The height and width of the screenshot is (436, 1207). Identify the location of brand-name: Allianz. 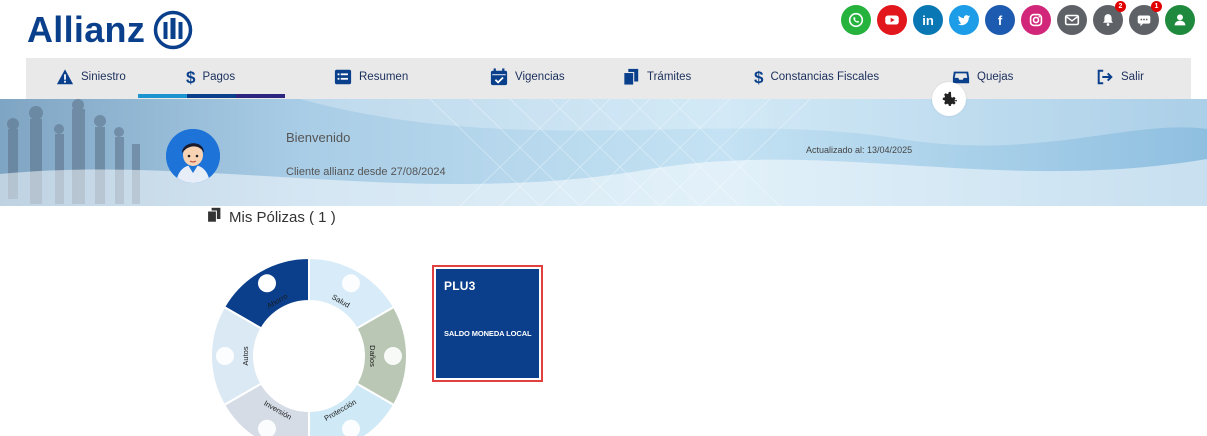
(86, 29).